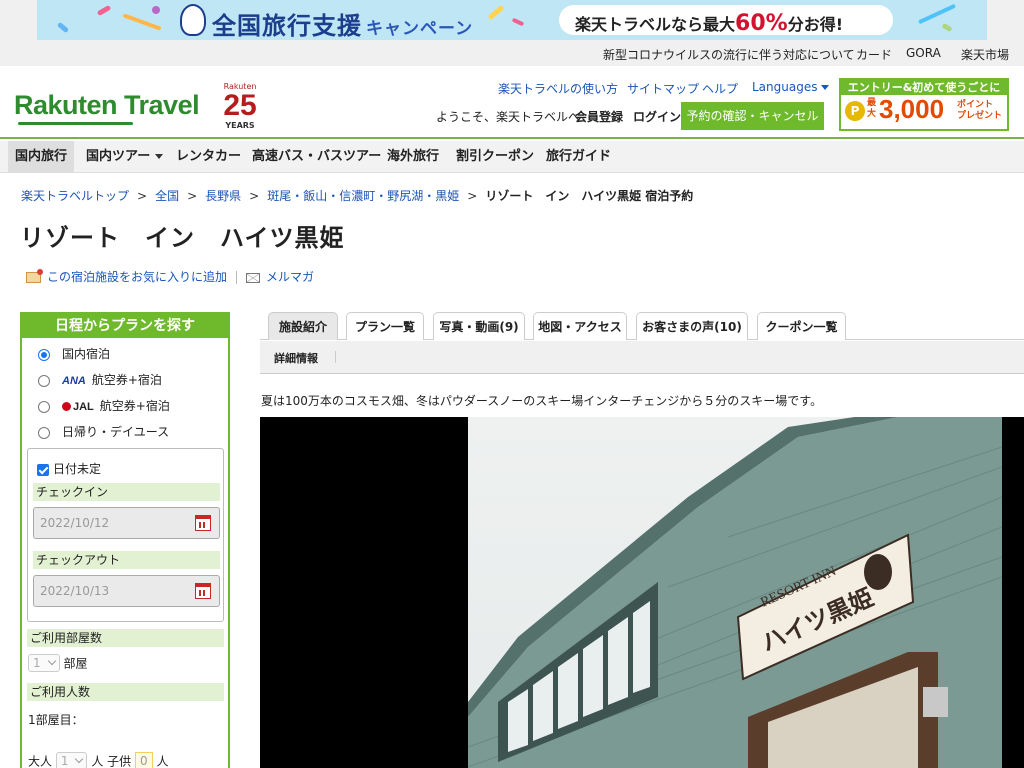 The width and height of the screenshot is (1024, 768). Describe the element at coordinates (303, 326) in the screenshot. I see `tab-overview: 施設紹介` at that location.